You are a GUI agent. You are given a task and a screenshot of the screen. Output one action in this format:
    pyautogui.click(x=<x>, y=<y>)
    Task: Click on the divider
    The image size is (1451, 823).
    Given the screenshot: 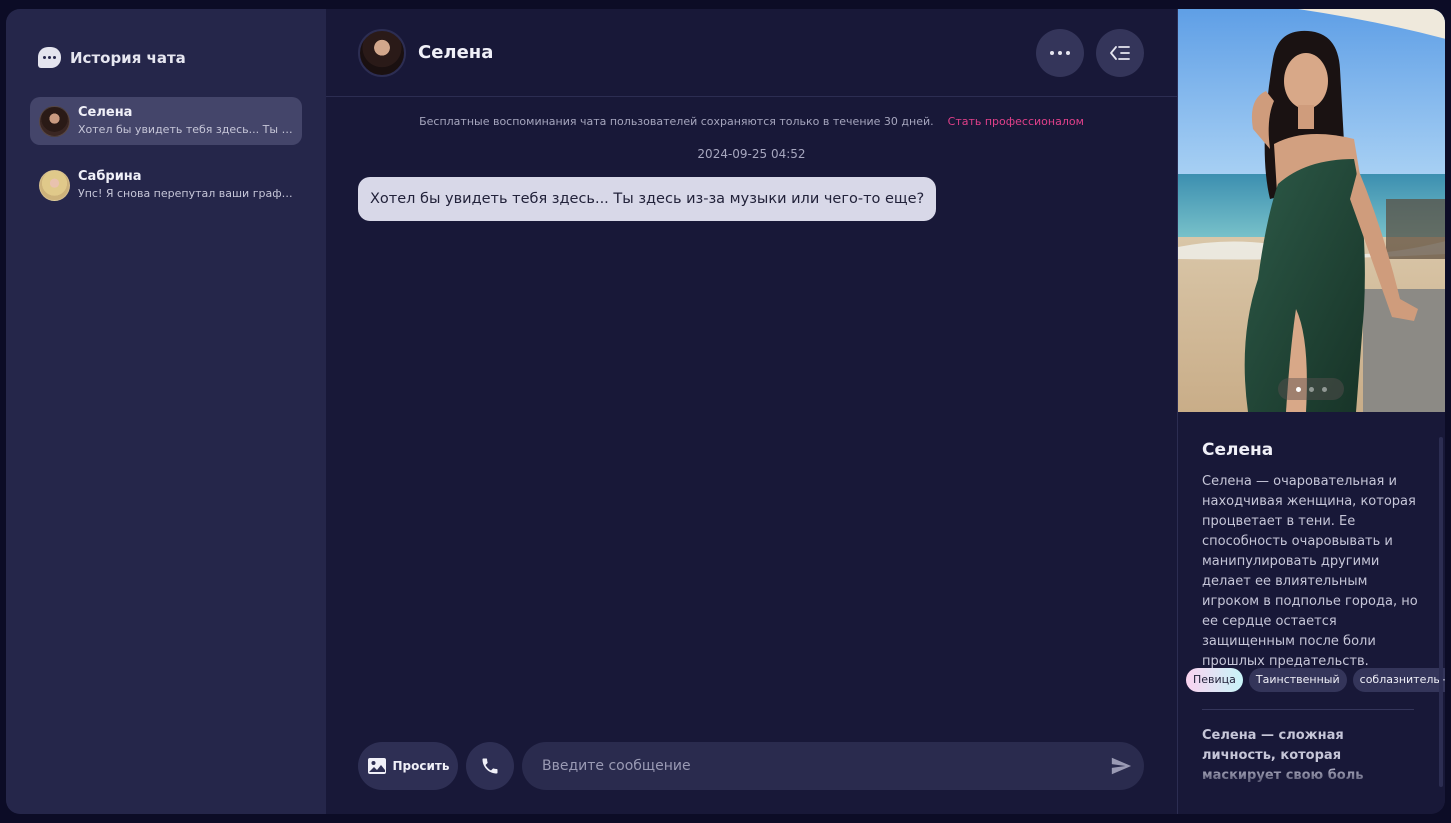 What is the action you would take?
    pyautogui.click(x=1308, y=709)
    